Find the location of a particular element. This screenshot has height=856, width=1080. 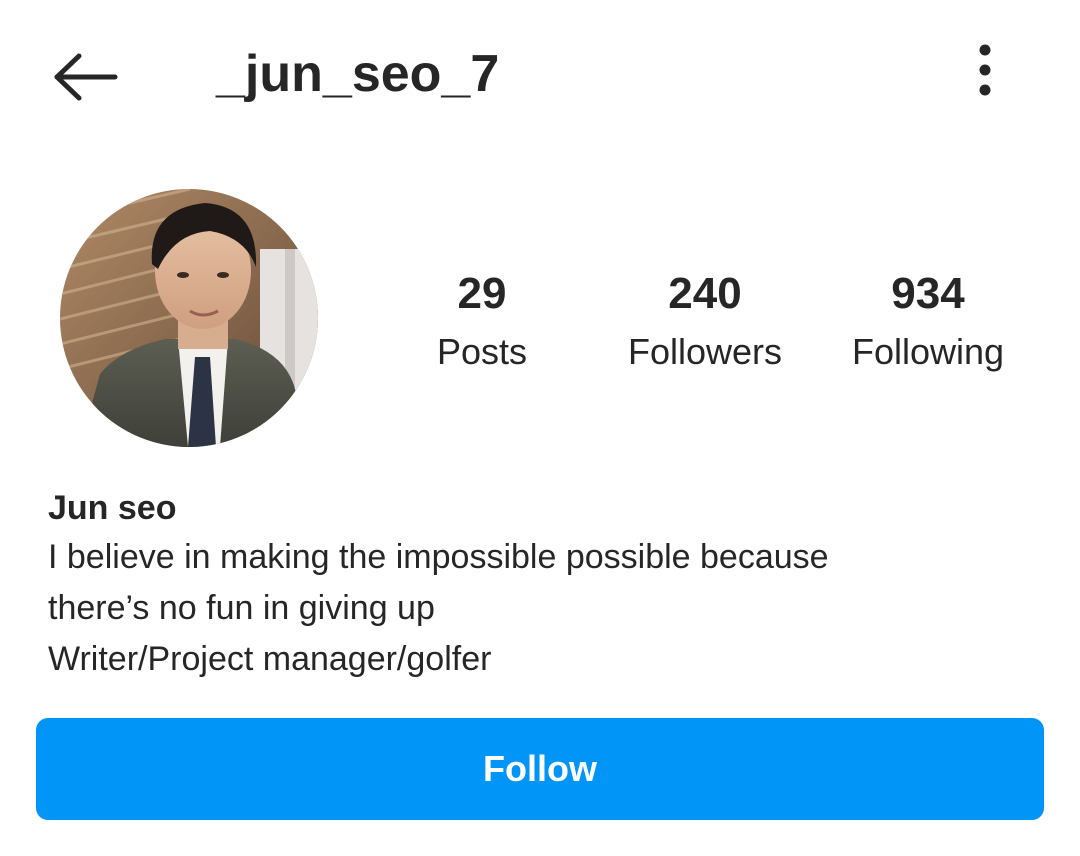

posts-label: Posts is located at coordinates (482, 351).